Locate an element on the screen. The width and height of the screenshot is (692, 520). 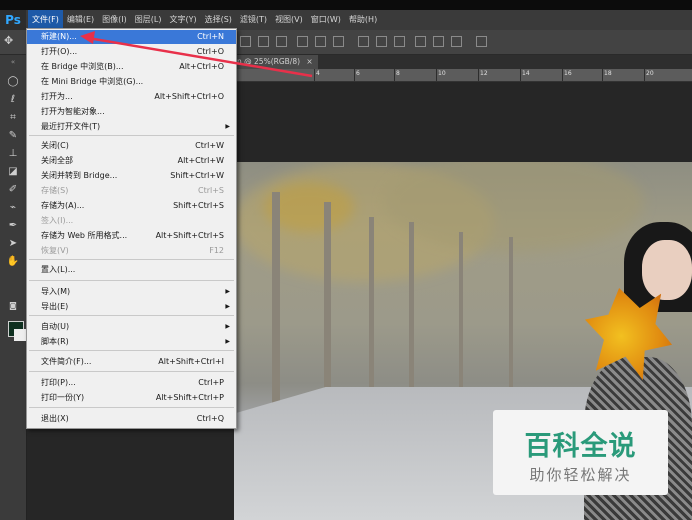
menu-item-label: 导入(M) is located at coordinates (56, 291).